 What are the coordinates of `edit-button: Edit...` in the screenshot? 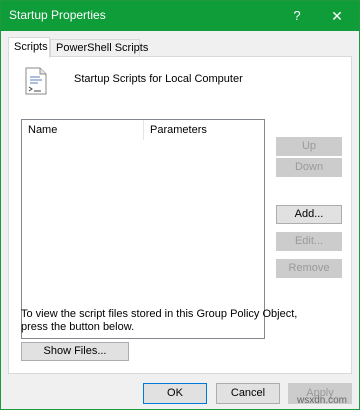 It's located at (309, 241).